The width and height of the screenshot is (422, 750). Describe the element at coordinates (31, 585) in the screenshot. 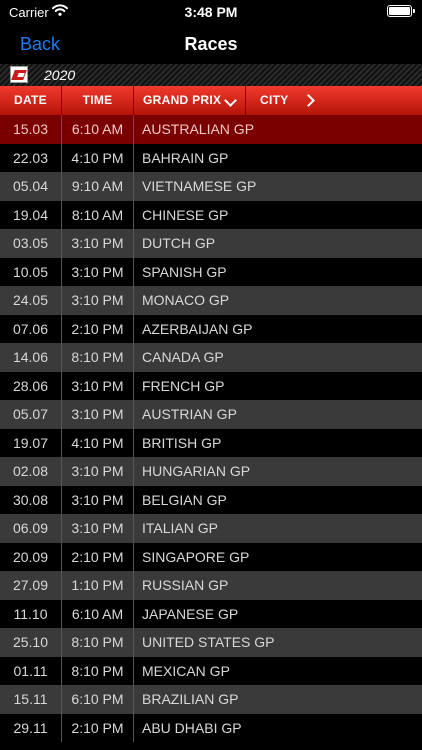

I see `race-date: 27.09` at that location.